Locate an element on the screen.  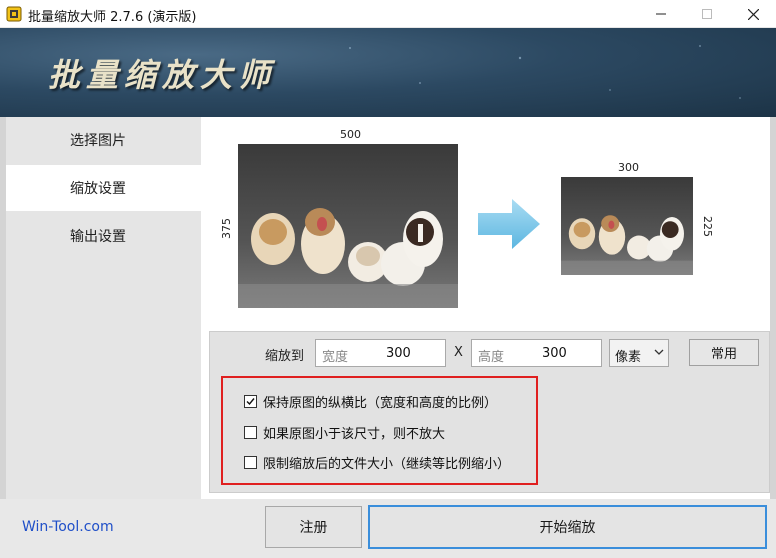
option-limit-file-size: 限制缩放后的文件大小（继续等比例缩小） is located at coordinates (377, 462).